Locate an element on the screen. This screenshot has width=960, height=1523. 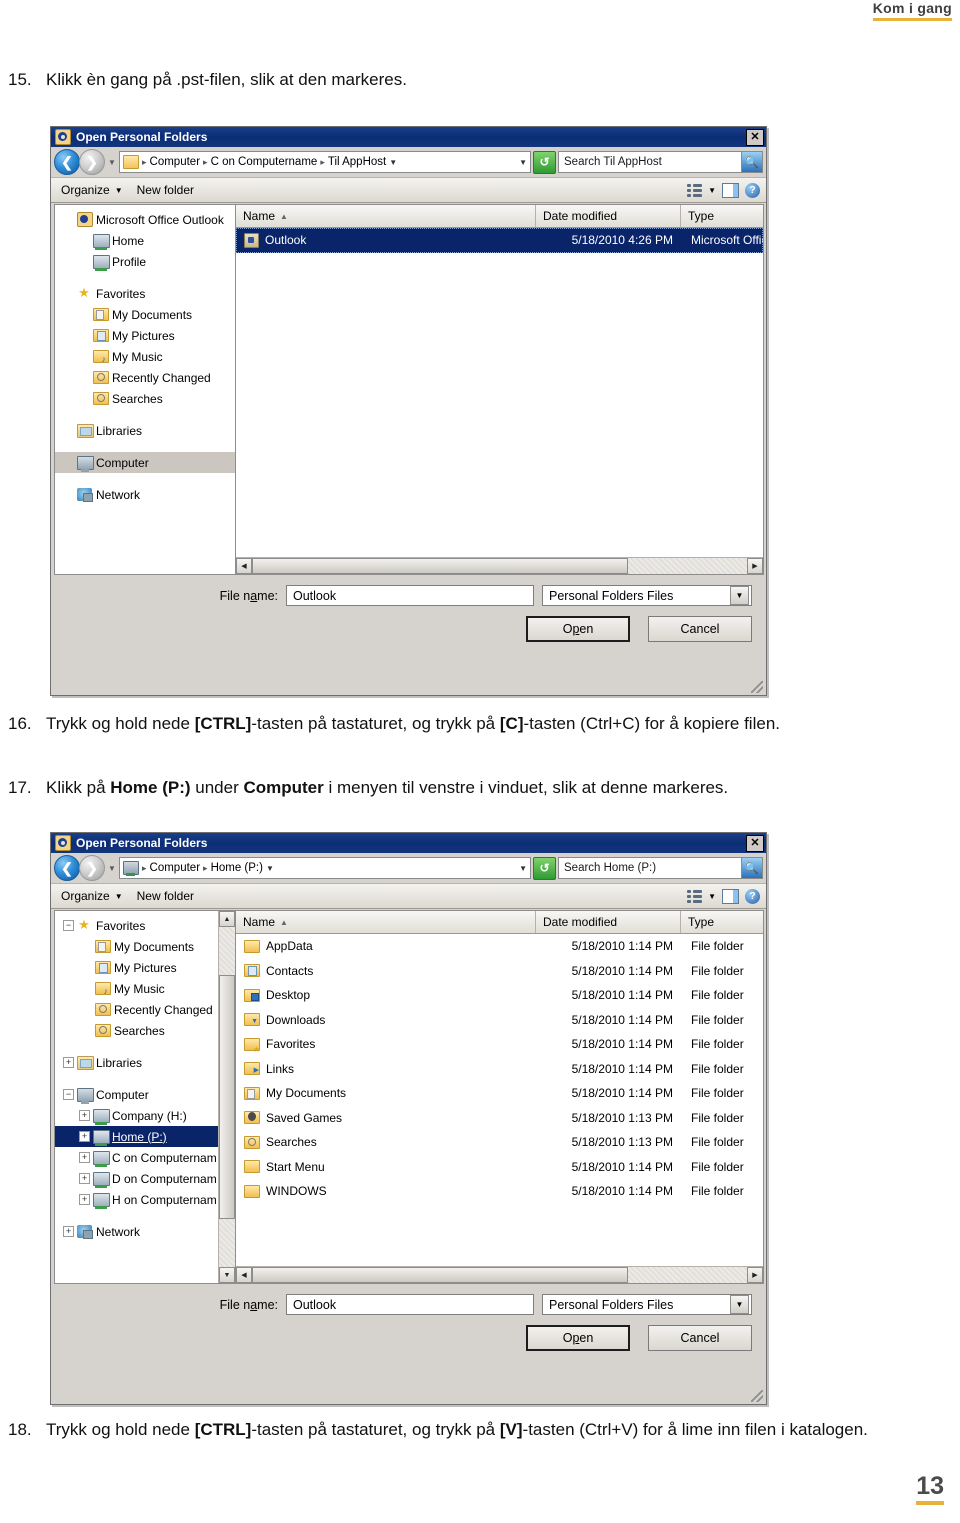
tree-item-h-on-computernam: + H on Computernam is located at coordinates (136, 1199).